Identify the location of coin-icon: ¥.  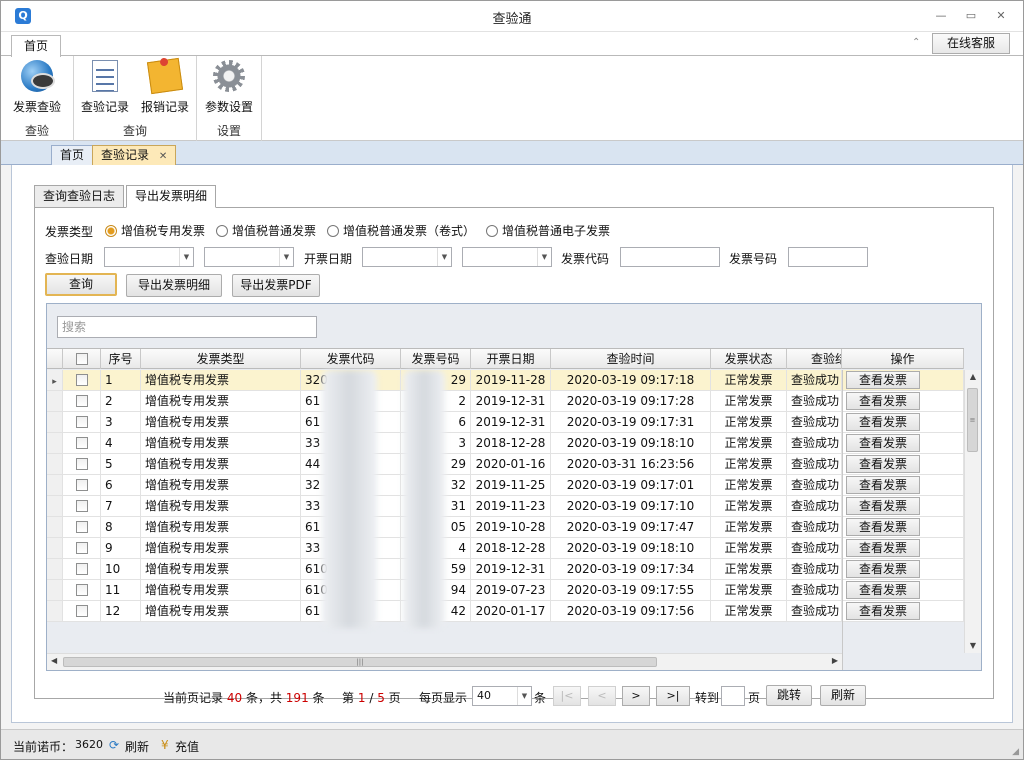
(165, 745).